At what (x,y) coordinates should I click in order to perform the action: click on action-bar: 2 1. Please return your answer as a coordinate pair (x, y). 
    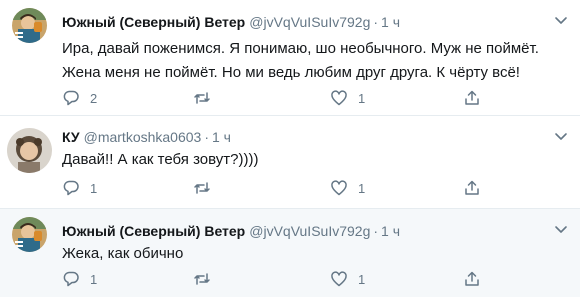
    Looking at the image, I should click on (312, 98).